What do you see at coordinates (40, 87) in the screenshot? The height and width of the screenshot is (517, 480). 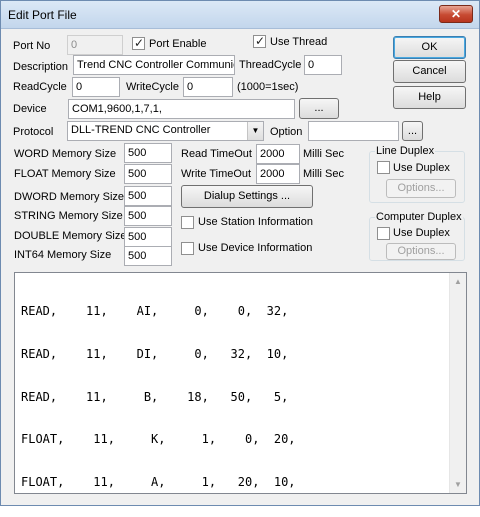 I see `read-cycle-label: ReadCycle` at bounding box center [40, 87].